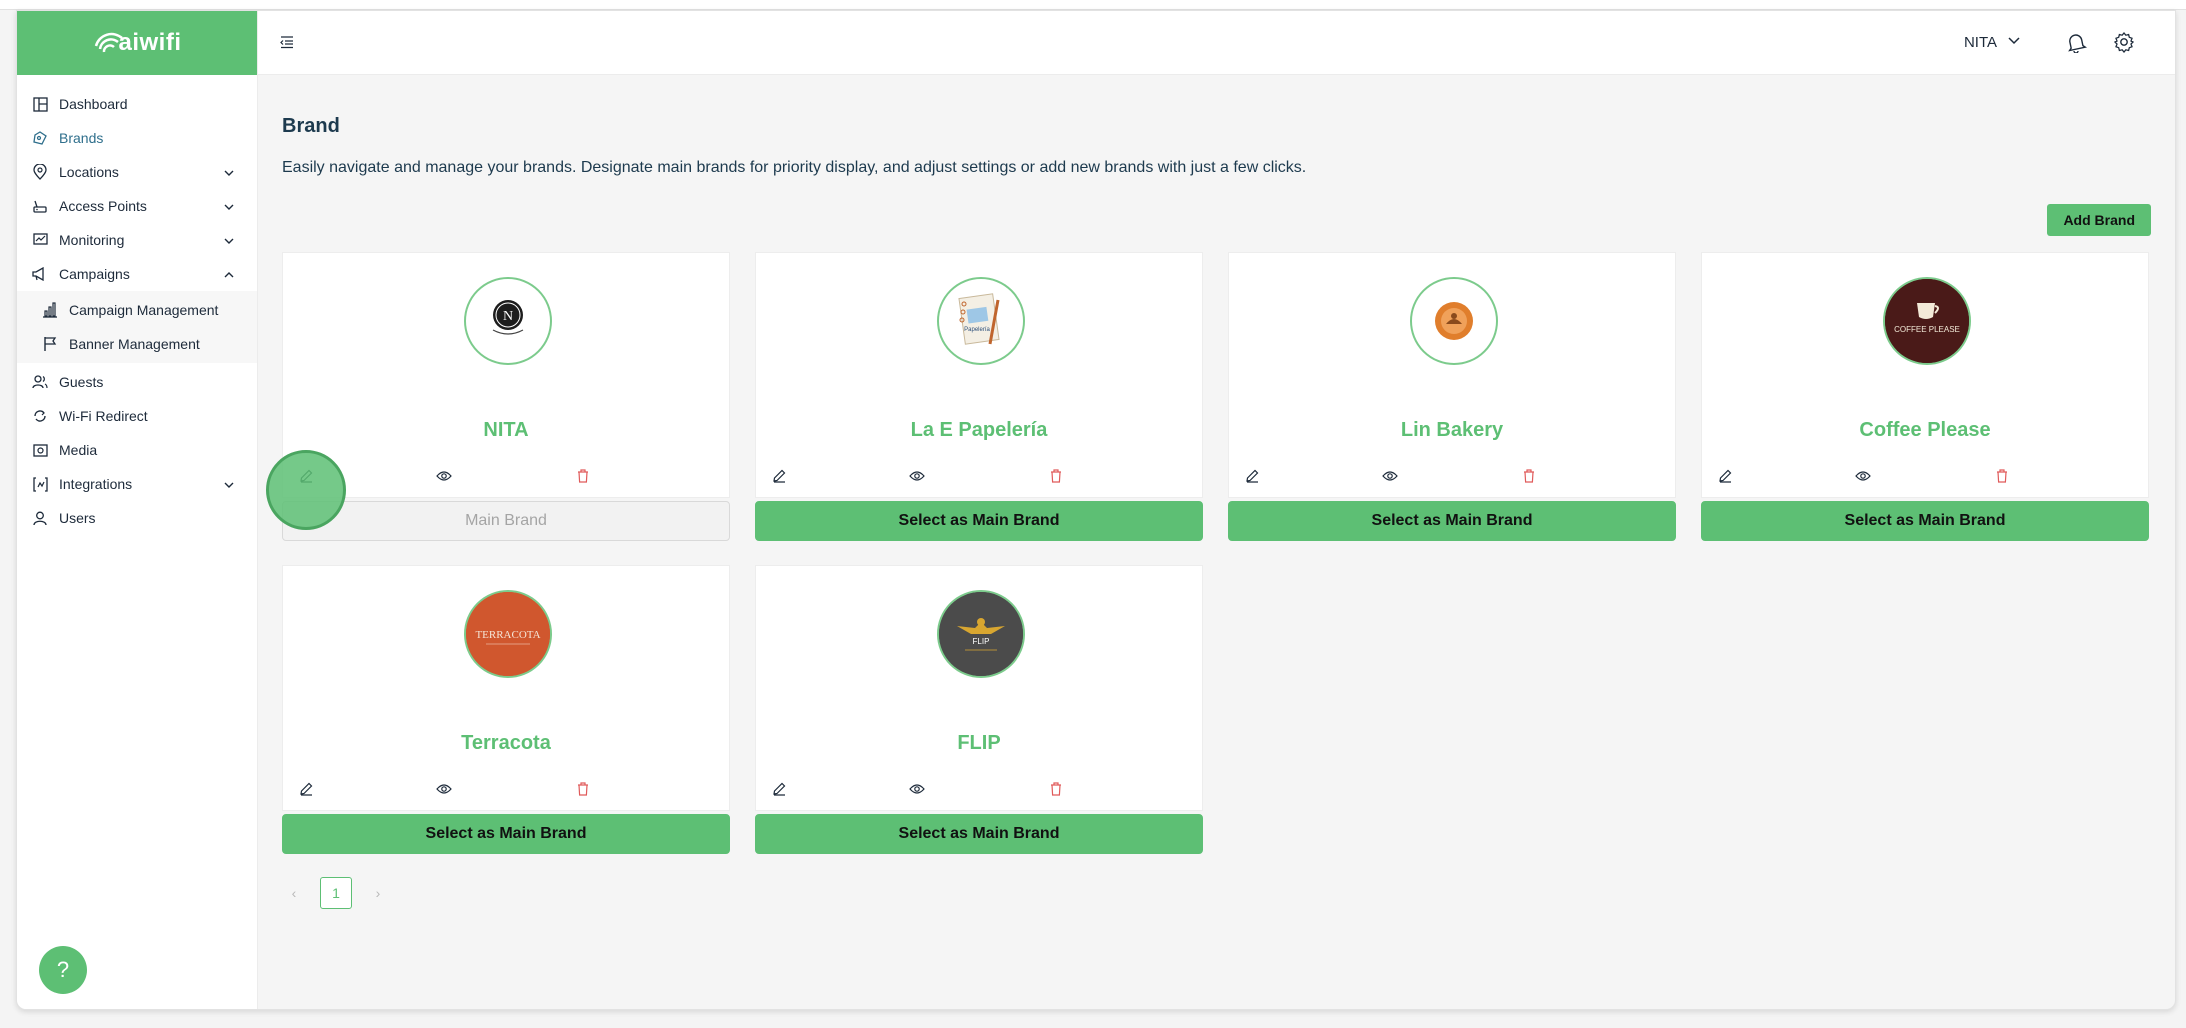  What do you see at coordinates (78, 450) in the screenshot?
I see `sidebar-item-label: Media` at bounding box center [78, 450].